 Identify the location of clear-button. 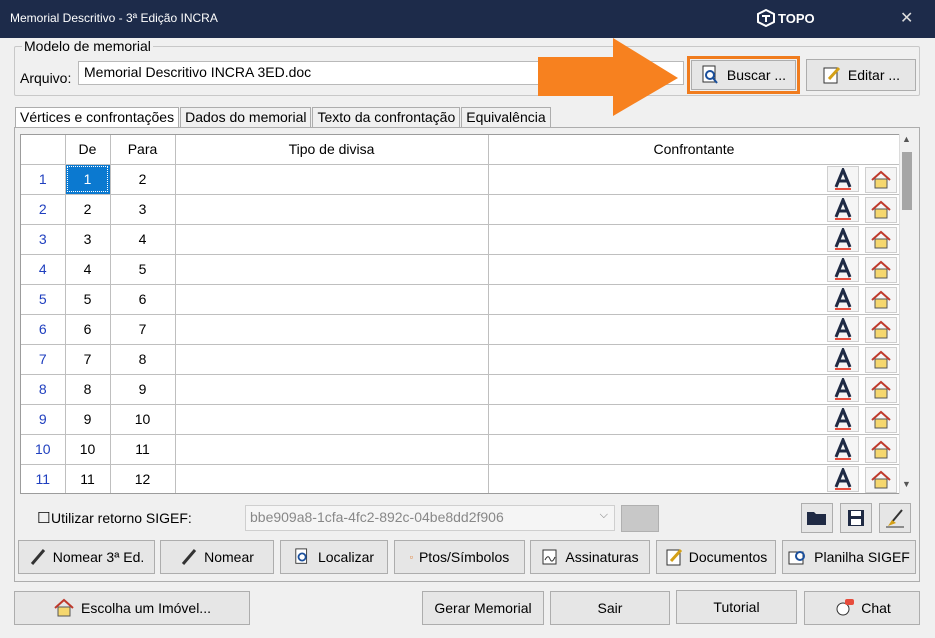
(895, 518).